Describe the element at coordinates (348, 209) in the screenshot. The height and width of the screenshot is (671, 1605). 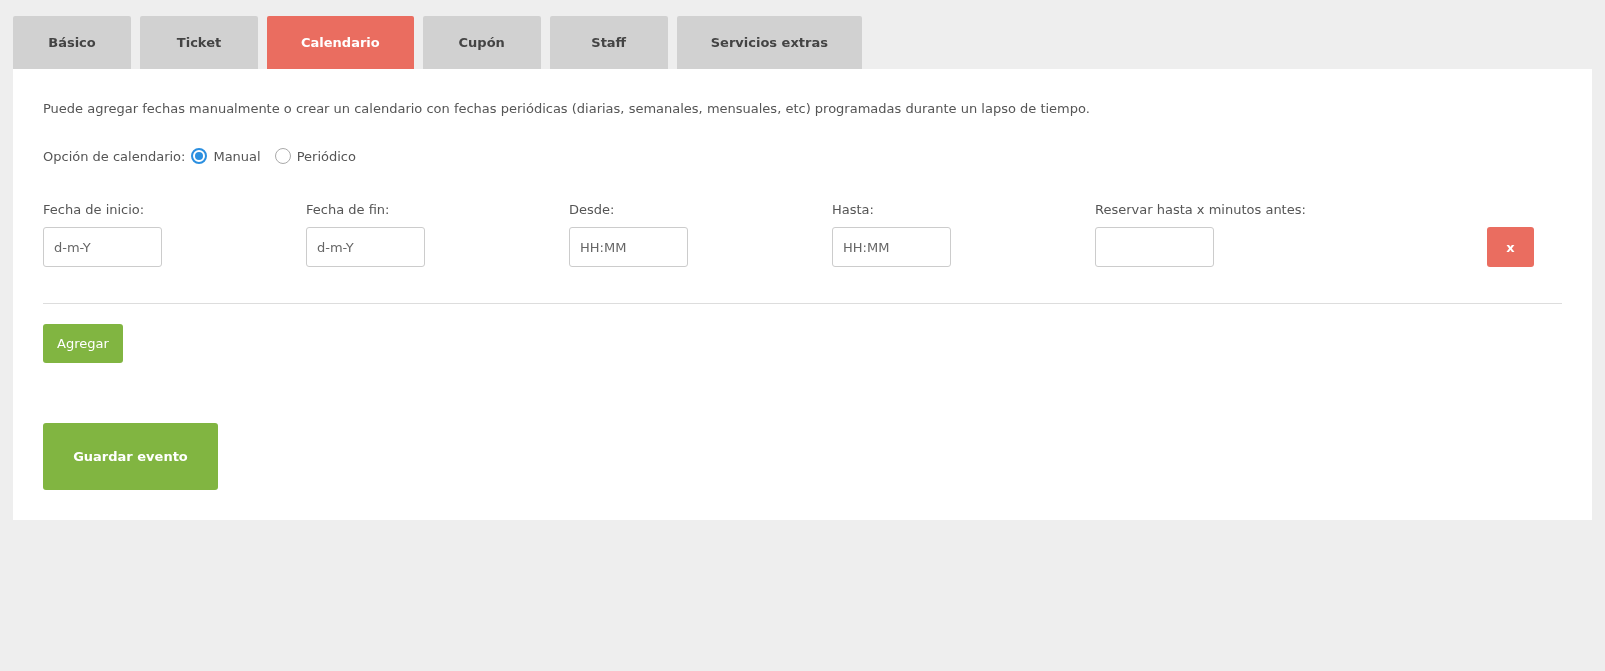
I see `field-label: Fecha de fin:` at that location.